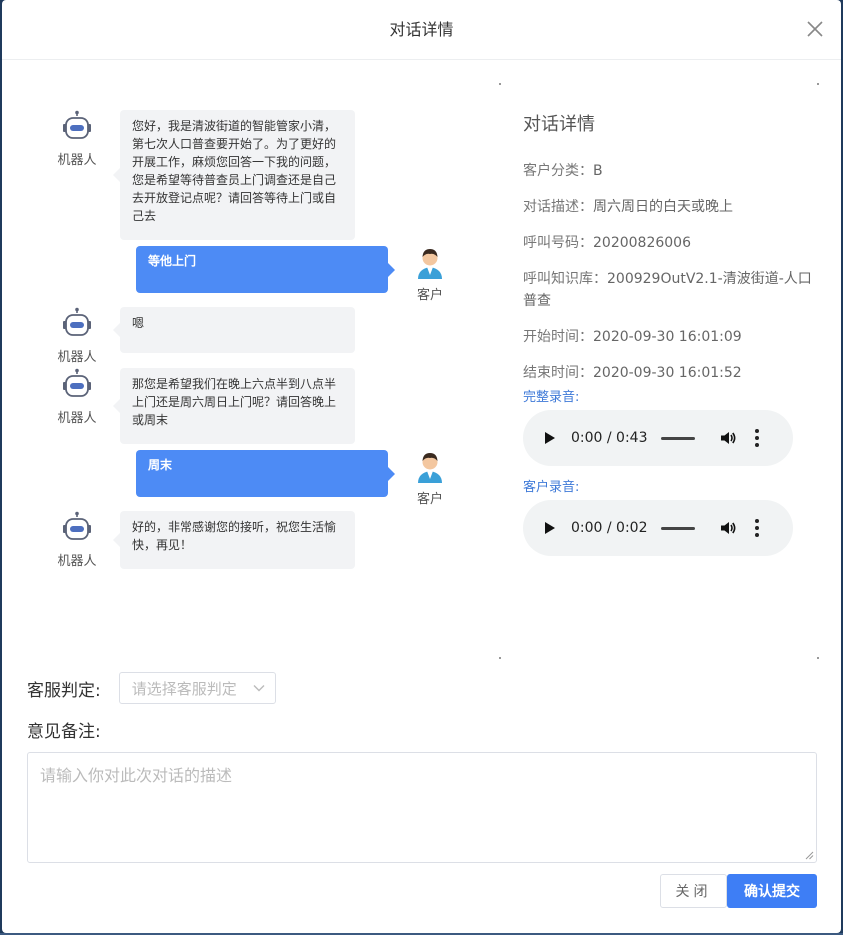 The width and height of the screenshot is (843, 935). What do you see at coordinates (234, 406) in the screenshot?
I see `bot-message: 那您是希望我们在晚上六点半到八点半上门还是周六周日上门呢？请回答晚上或周末` at bounding box center [234, 406].